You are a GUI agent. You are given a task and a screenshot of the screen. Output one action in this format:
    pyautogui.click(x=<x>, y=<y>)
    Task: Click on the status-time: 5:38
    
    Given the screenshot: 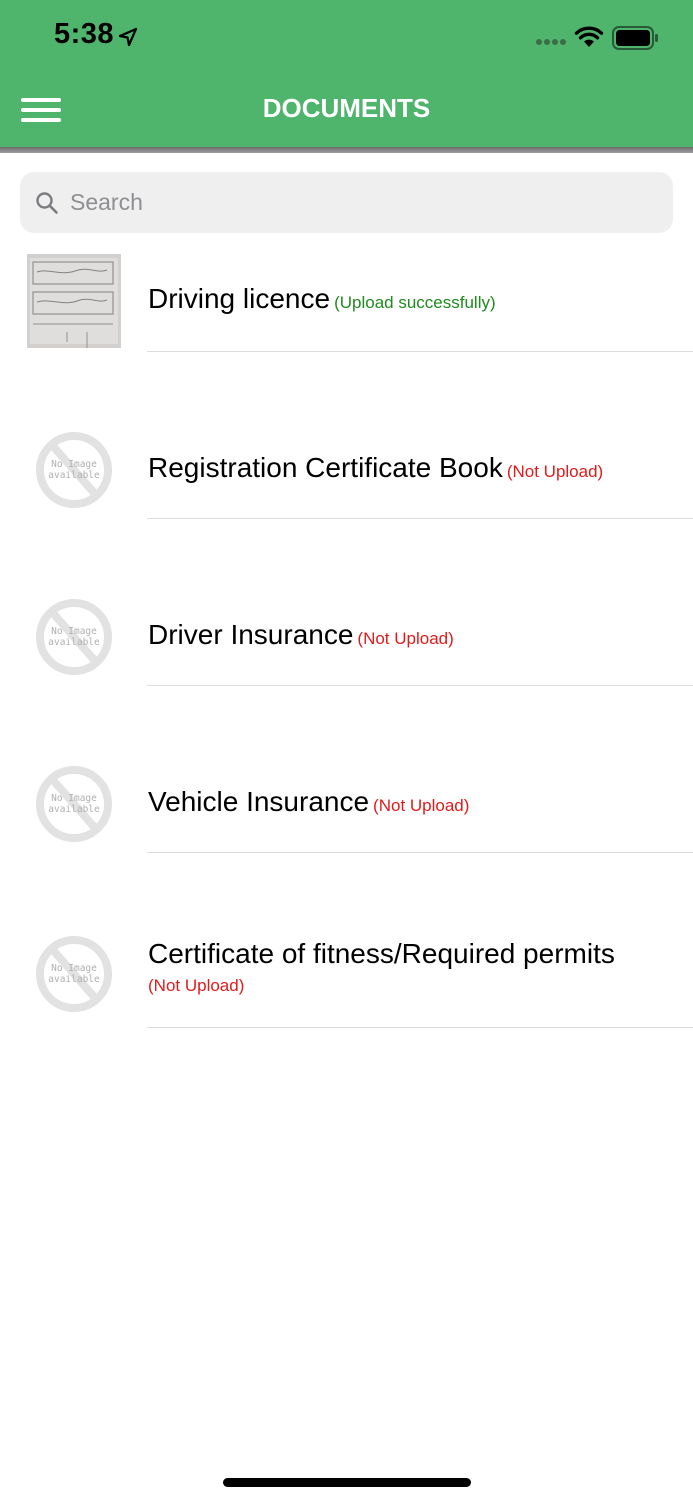 What is the action you would take?
    pyautogui.click(x=84, y=34)
    